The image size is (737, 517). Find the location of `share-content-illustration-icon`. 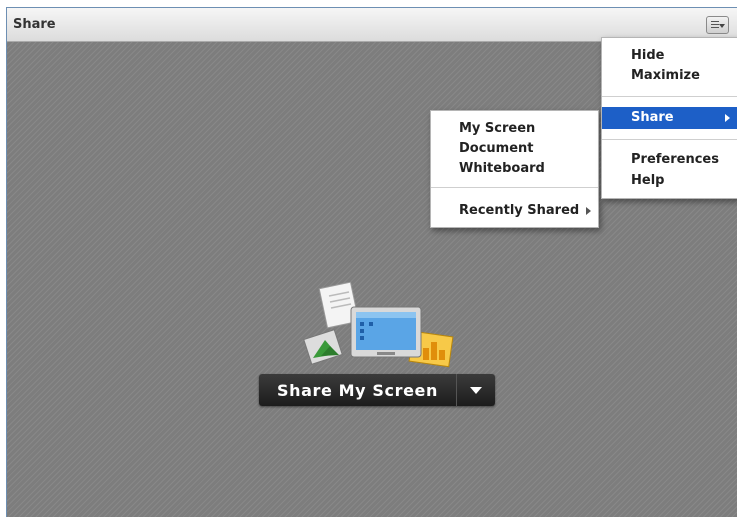

share-content-illustration-icon is located at coordinates (378, 325).